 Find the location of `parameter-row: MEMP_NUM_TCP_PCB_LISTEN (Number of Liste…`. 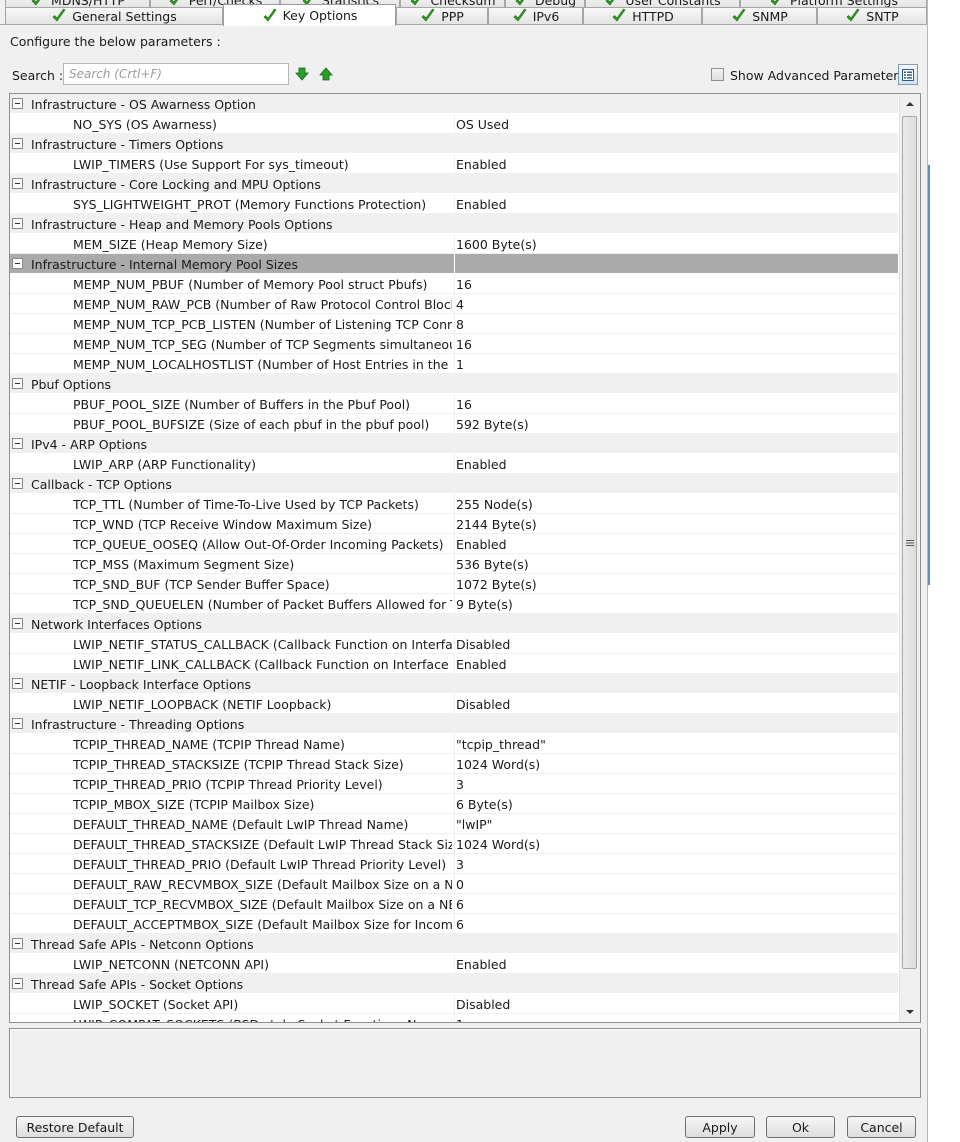

parameter-row: MEMP_NUM_TCP_PCB_LISTEN (Number of Liste… is located at coordinates (454, 324).